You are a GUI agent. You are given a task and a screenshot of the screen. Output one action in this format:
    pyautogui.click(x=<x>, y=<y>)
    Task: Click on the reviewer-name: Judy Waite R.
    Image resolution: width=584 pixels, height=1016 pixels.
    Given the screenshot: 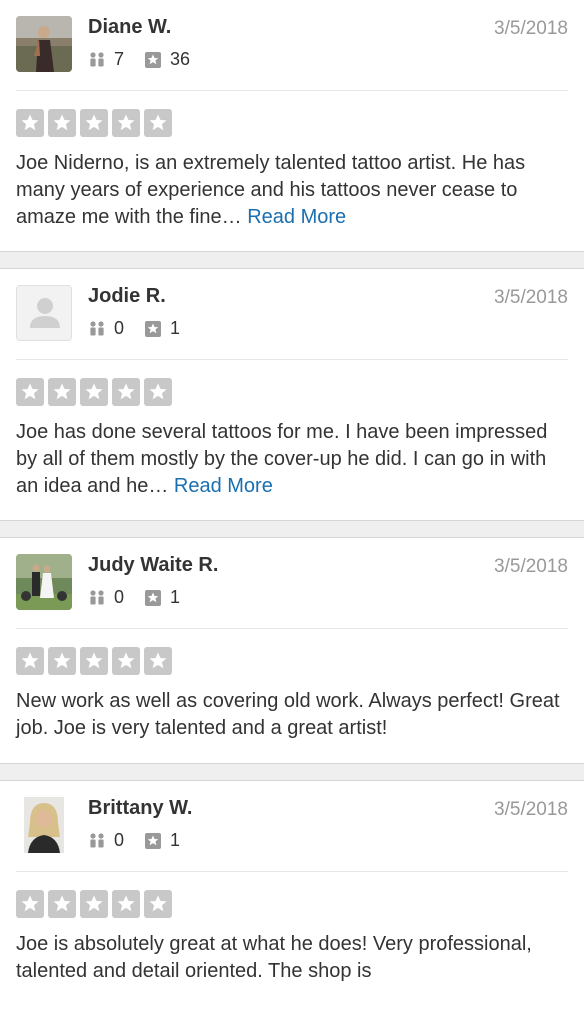 What is the action you would take?
    pyautogui.click(x=153, y=565)
    